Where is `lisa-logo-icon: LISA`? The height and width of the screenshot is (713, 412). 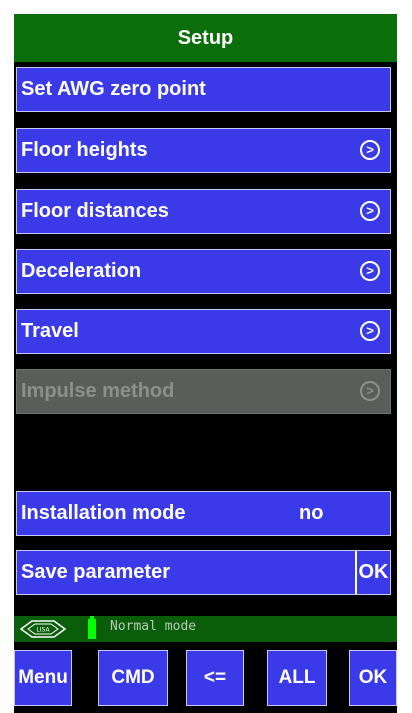
lisa-logo-icon: LISA is located at coordinates (43, 629).